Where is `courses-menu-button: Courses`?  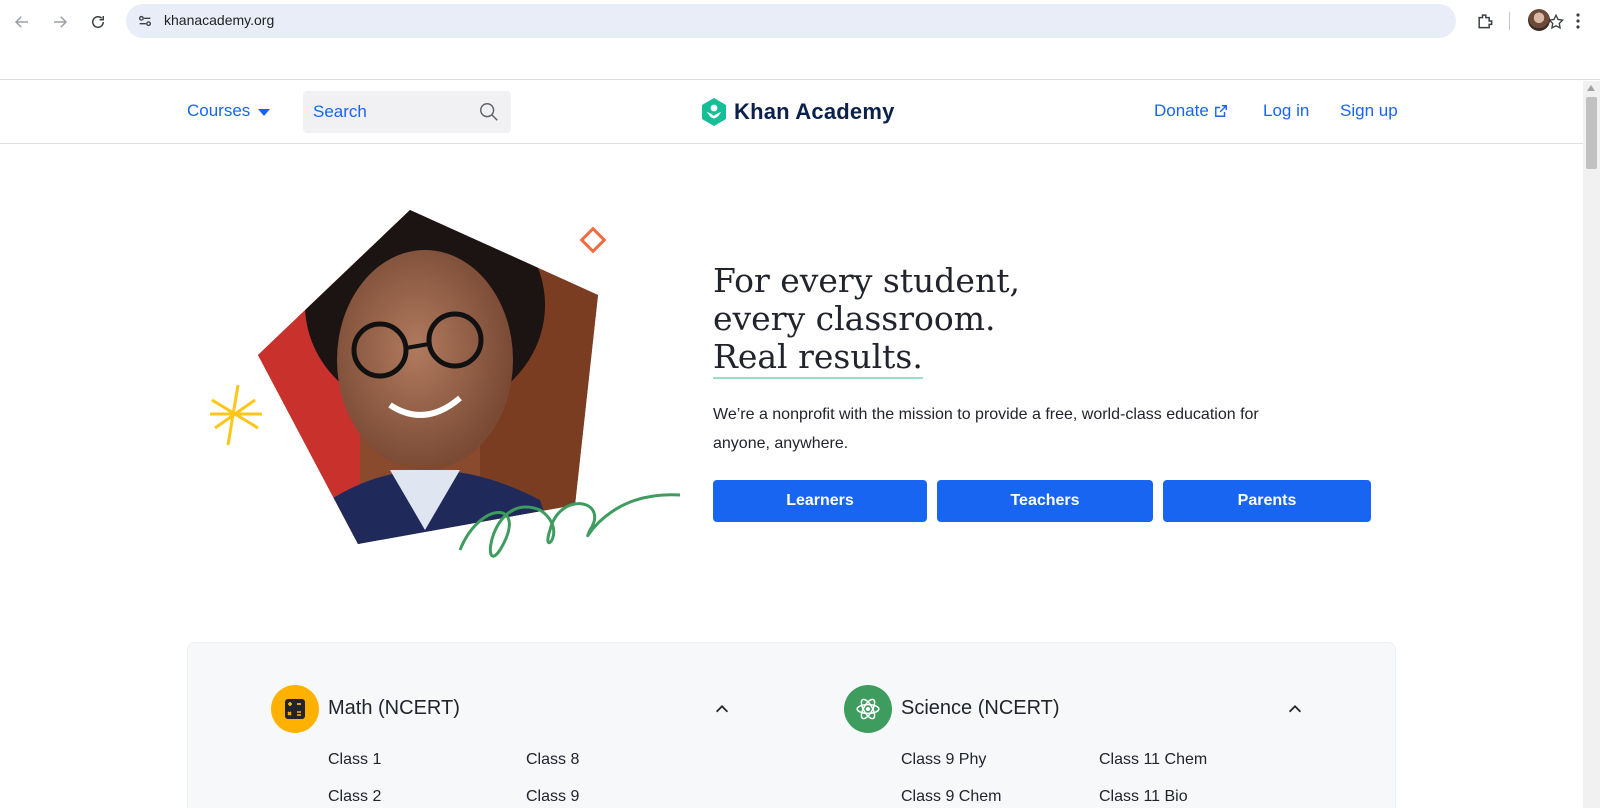
courses-menu-button: Courses is located at coordinates (229, 111).